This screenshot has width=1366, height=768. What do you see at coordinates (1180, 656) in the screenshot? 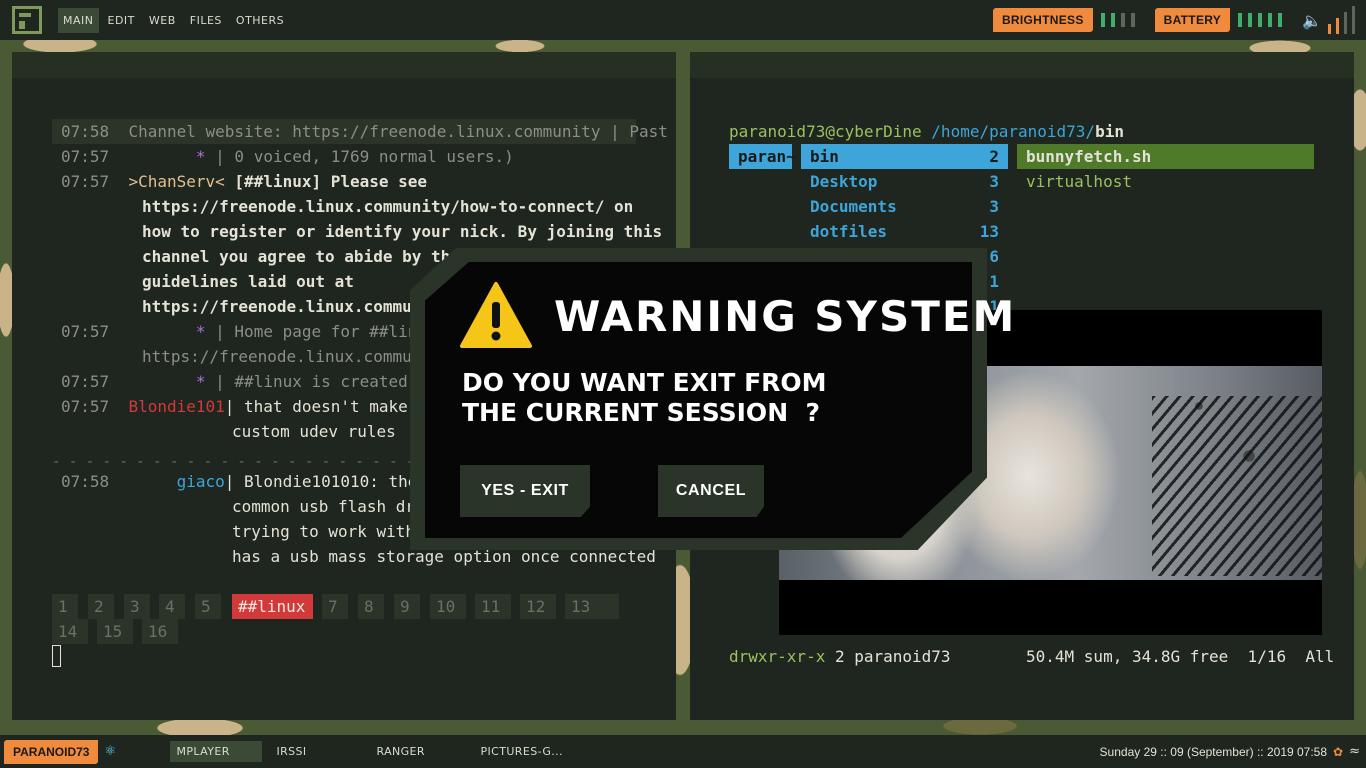
I see `ranger-status-info: 50.4M sum, 34.8G free 1/16 All` at bounding box center [1180, 656].